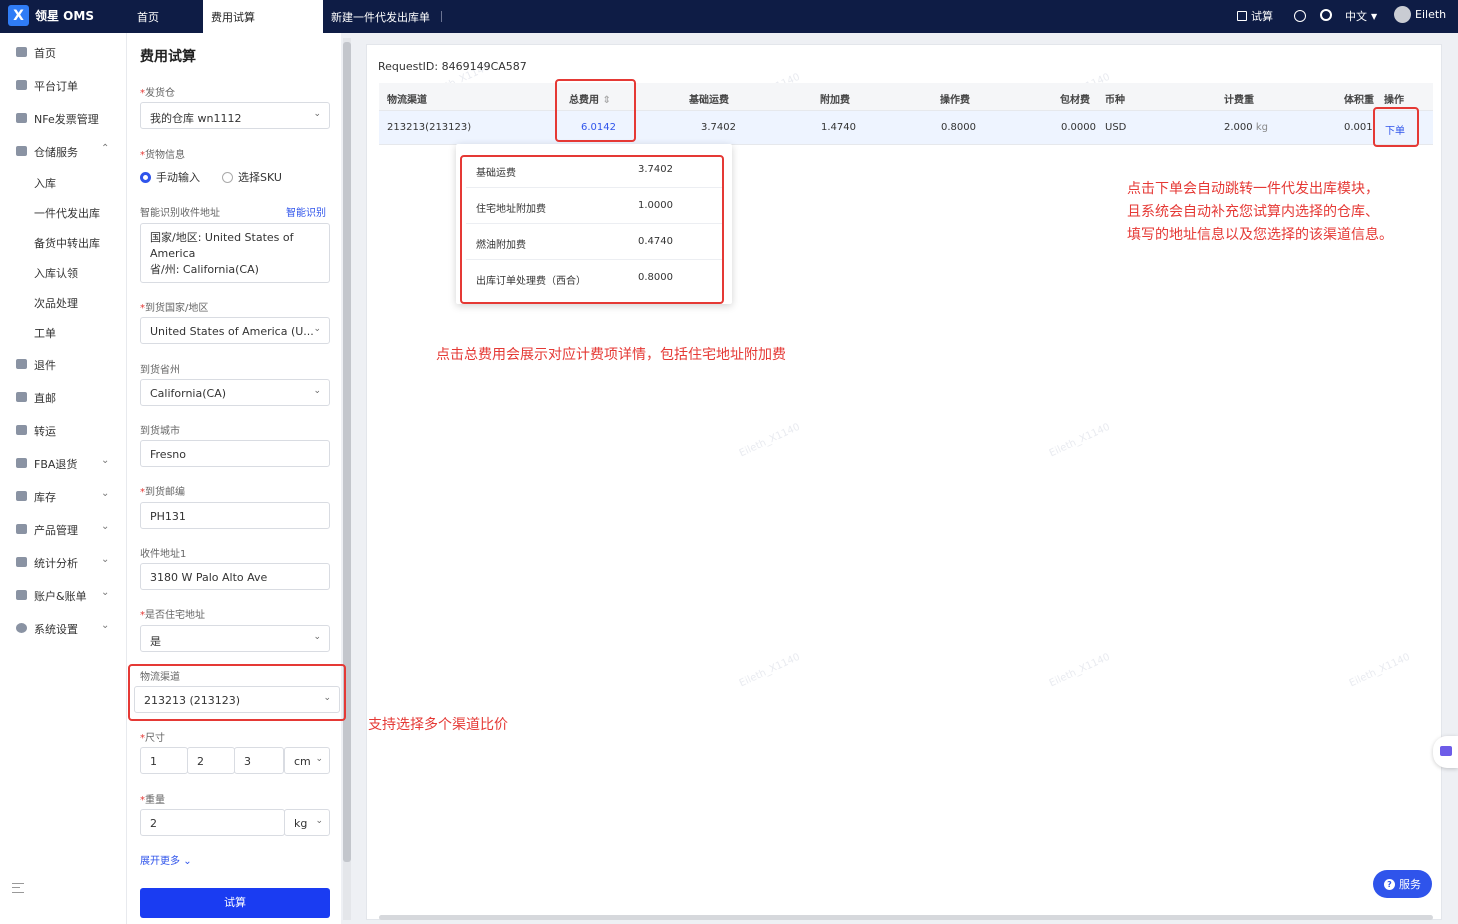 This screenshot has height=924, width=1458. I want to click on radio-sku, so click(227, 177).